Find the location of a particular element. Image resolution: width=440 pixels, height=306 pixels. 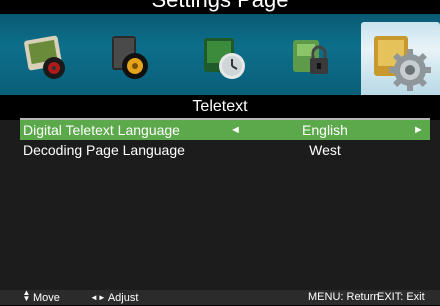

sound-icon is located at coordinates (129, 57).